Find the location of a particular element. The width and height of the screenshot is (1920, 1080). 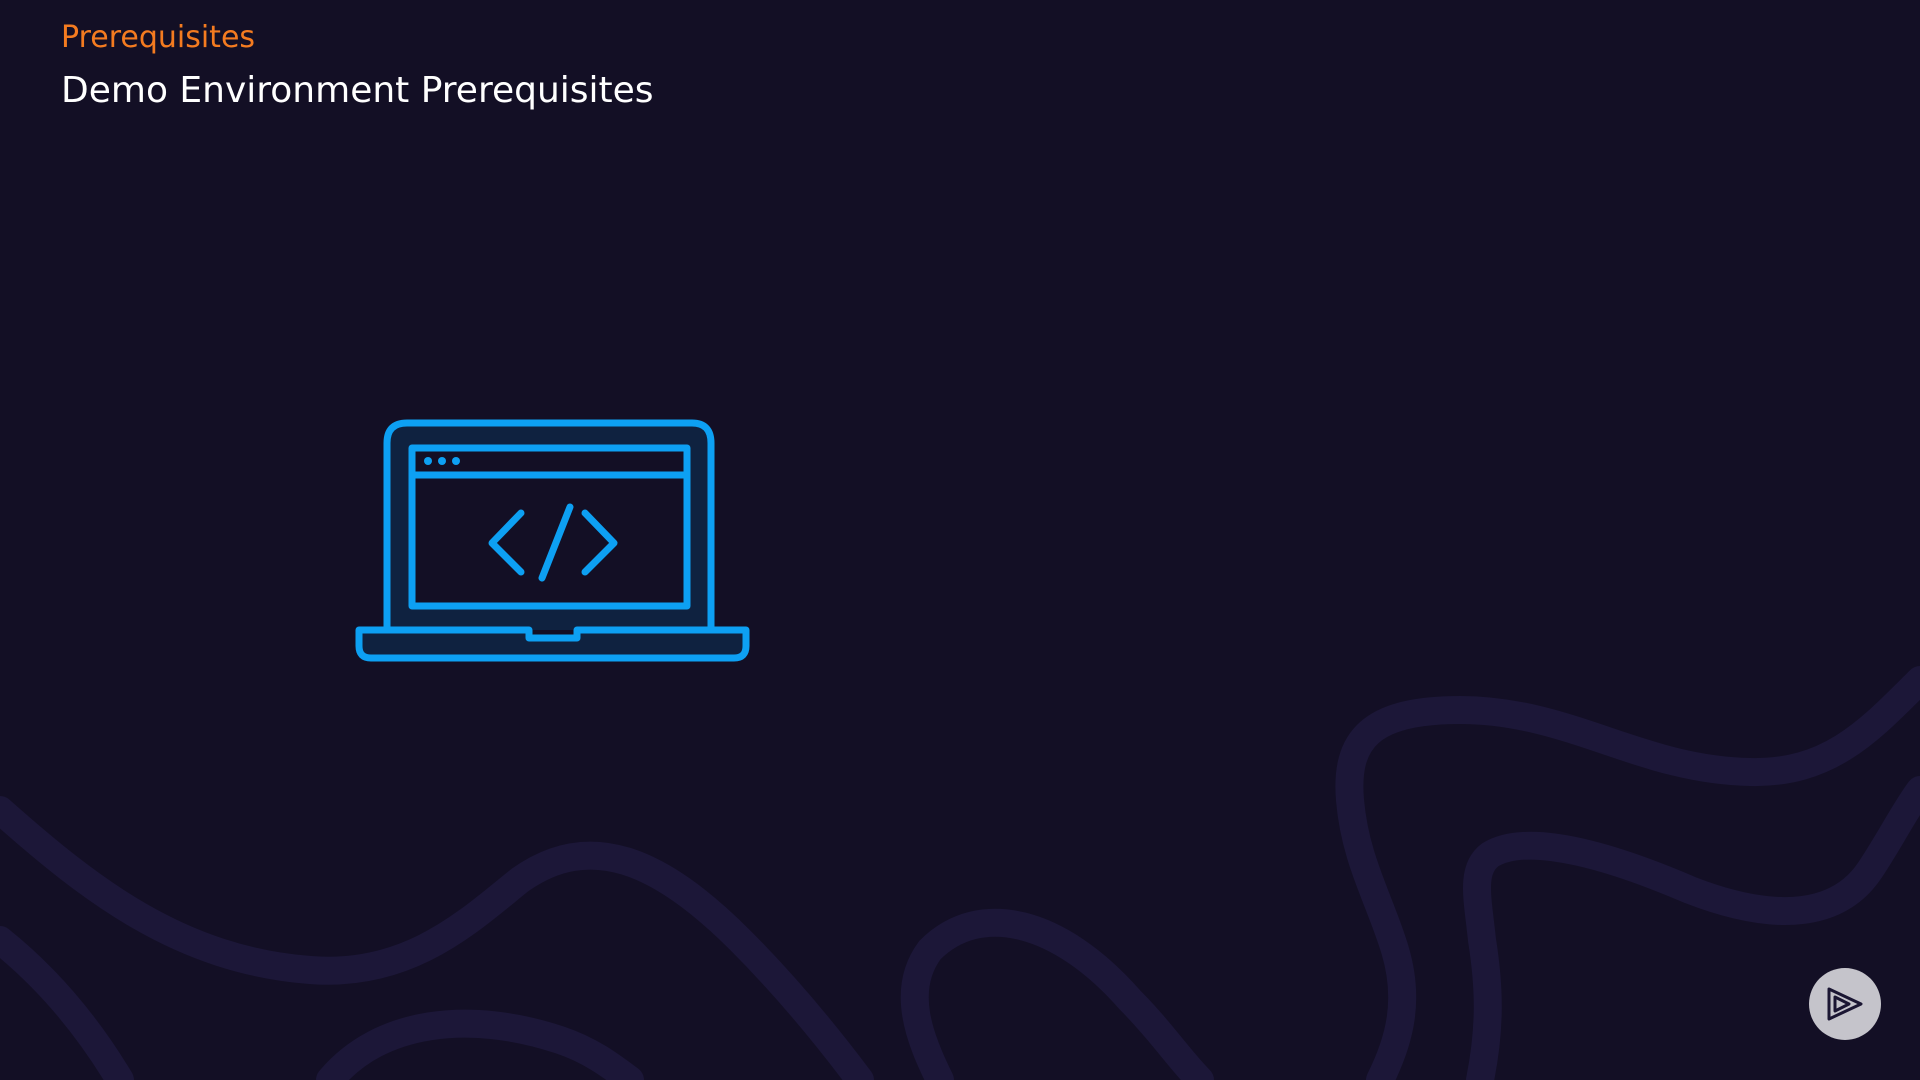

slide-title: Demo Environment Prerequisites is located at coordinates (357, 90).